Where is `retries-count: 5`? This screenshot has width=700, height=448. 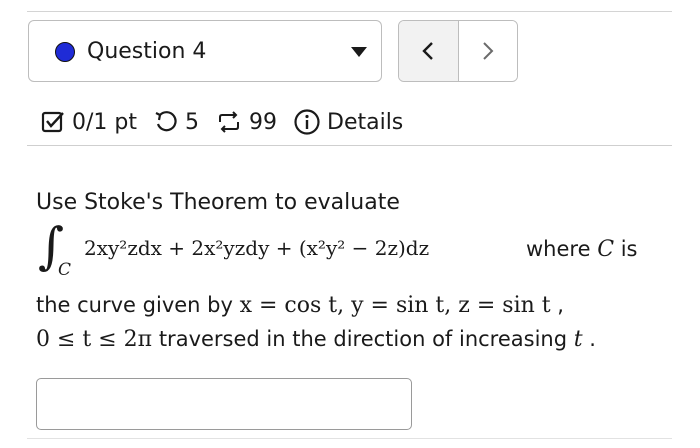 retries-count: 5 is located at coordinates (192, 122).